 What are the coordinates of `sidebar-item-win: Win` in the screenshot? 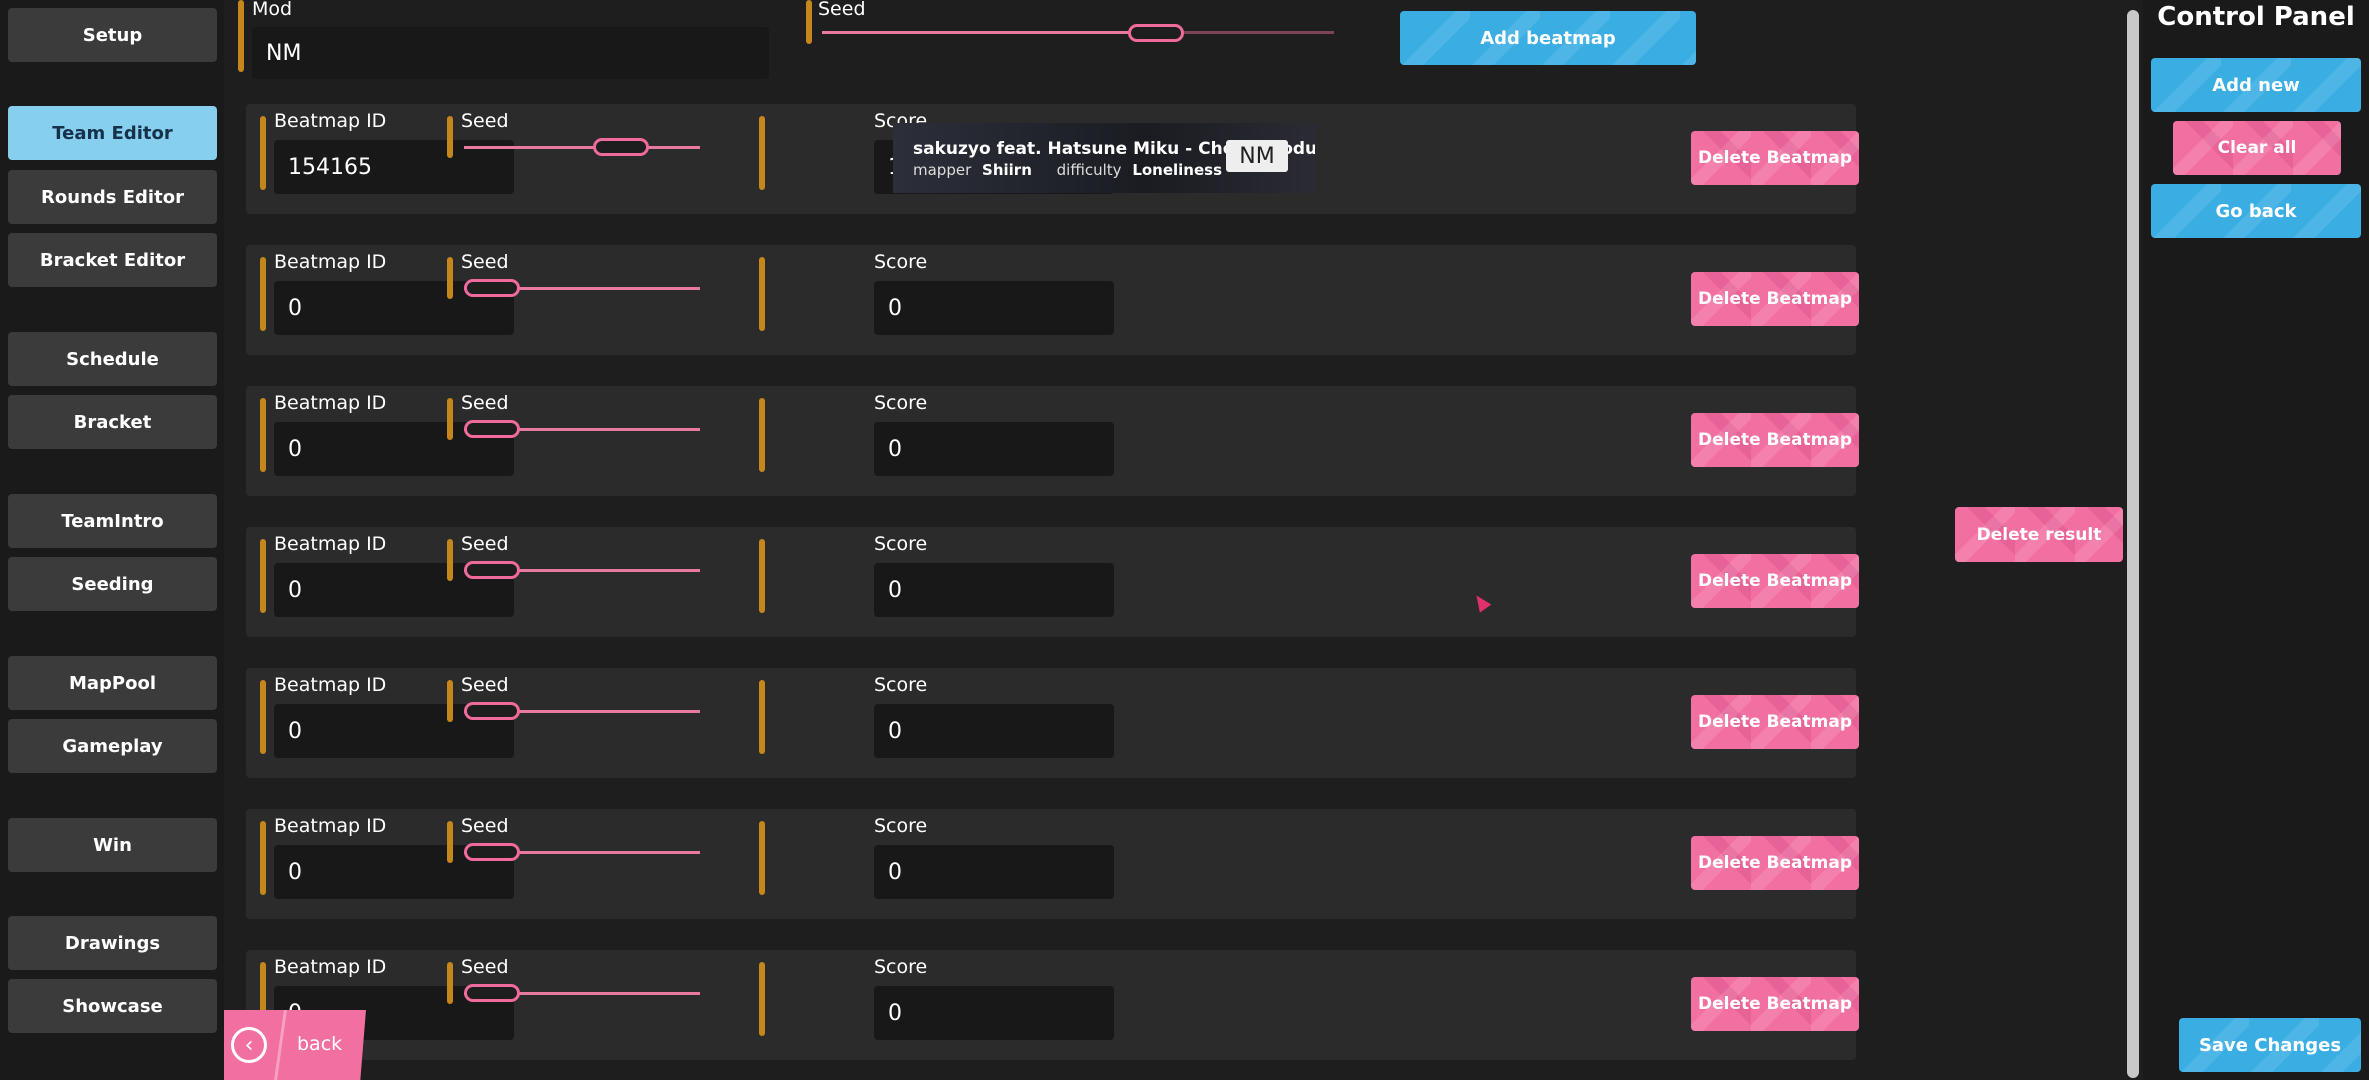 It's located at (112, 845).